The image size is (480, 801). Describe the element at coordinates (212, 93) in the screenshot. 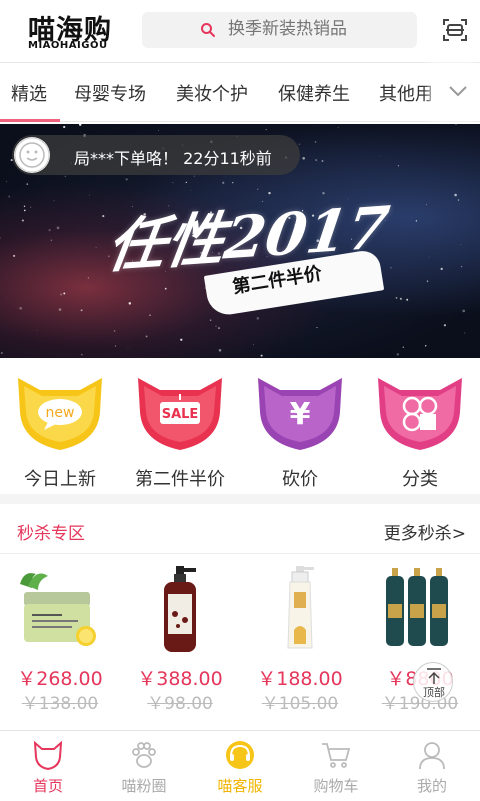

I see `tab-beauty: 美妆个护` at that location.